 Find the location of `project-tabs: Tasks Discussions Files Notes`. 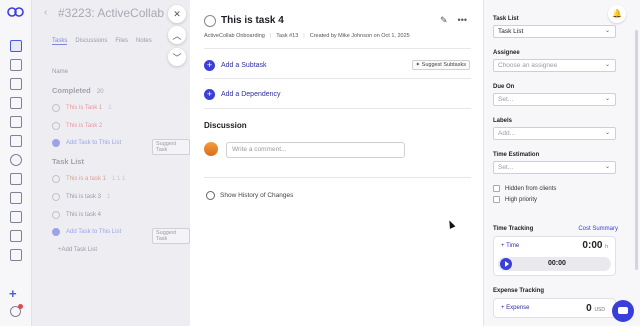

project-tabs: Tasks Discussions Files Notes is located at coordinates (102, 41).